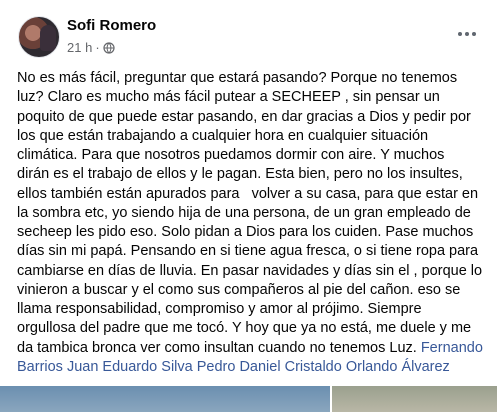  I want to click on post-media, so click(248, 399).